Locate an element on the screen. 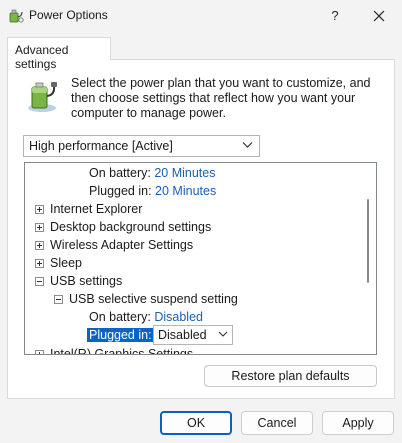 The image size is (402, 443). tree-item-label: Intel(R) Graphics Settings is located at coordinates (122, 351).